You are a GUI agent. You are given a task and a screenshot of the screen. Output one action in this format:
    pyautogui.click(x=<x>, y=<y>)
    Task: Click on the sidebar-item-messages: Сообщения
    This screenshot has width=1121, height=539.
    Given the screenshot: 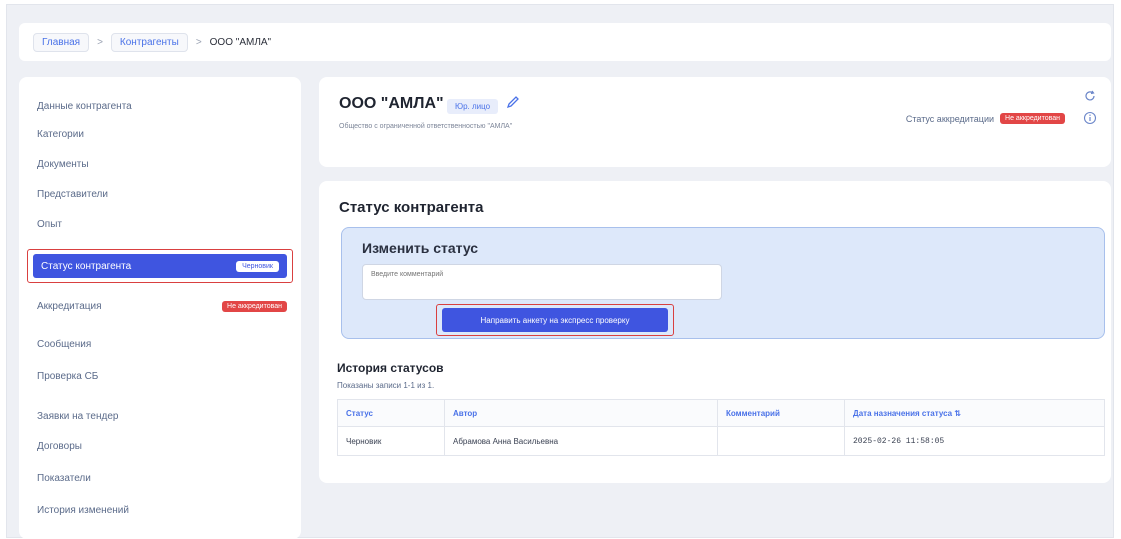 What is the action you would take?
    pyautogui.click(x=64, y=344)
    